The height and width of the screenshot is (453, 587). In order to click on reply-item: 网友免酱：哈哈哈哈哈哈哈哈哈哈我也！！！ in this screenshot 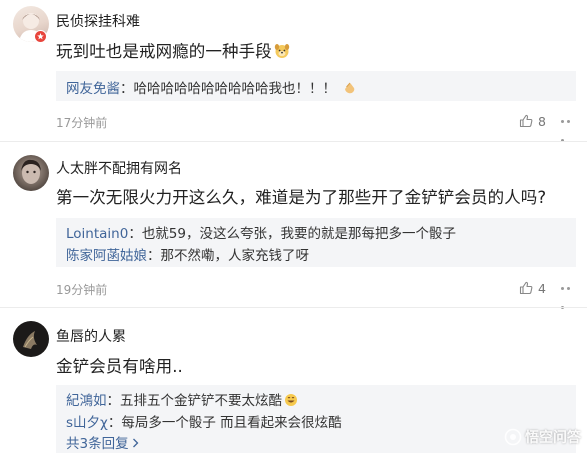, I will do `click(211, 87)`.